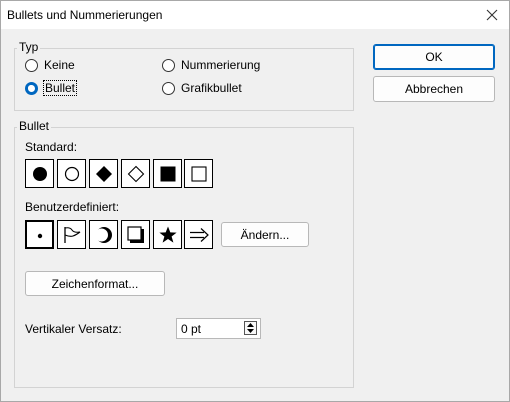 The image size is (510, 402). What do you see at coordinates (218, 328) in the screenshot?
I see `vertical-offset-spinbox: 0 pt` at bounding box center [218, 328].